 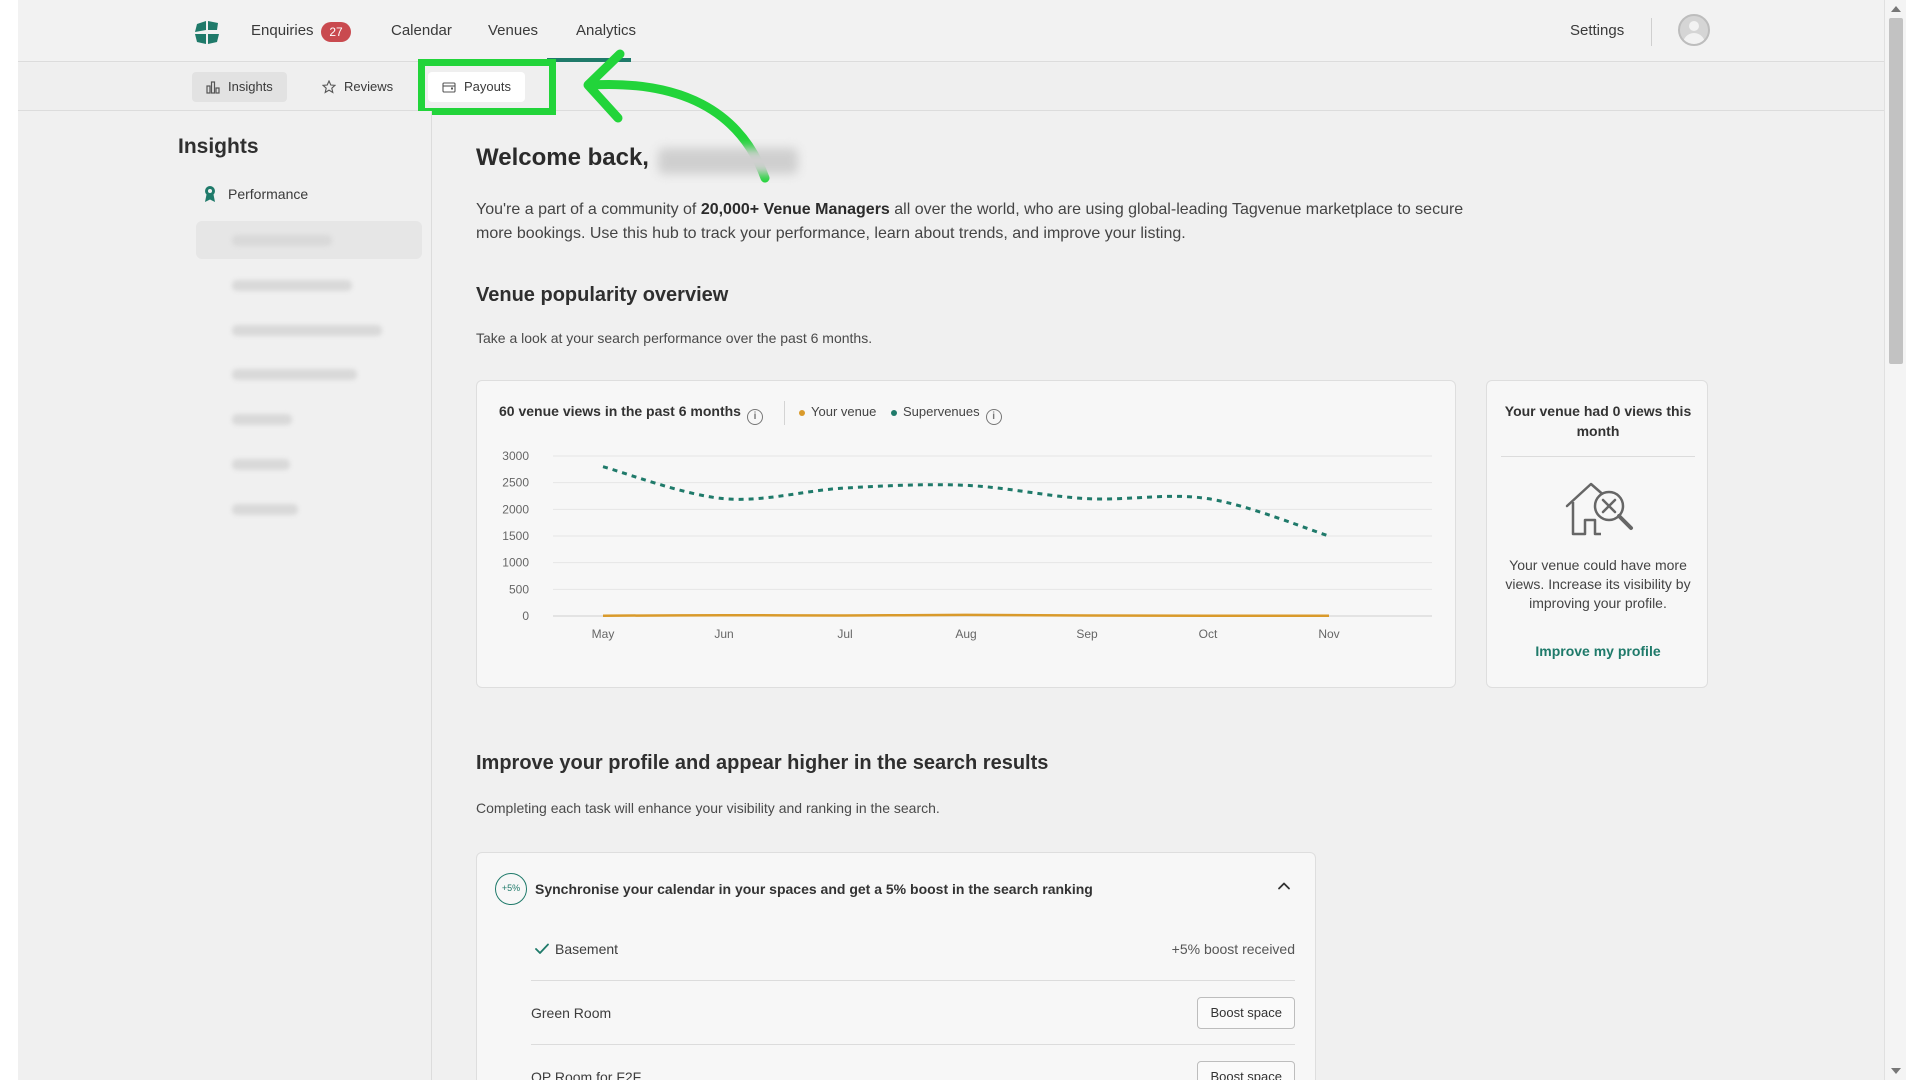 What do you see at coordinates (268, 194) in the screenshot?
I see `sidebar-item-performance-label: Performance` at bounding box center [268, 194].